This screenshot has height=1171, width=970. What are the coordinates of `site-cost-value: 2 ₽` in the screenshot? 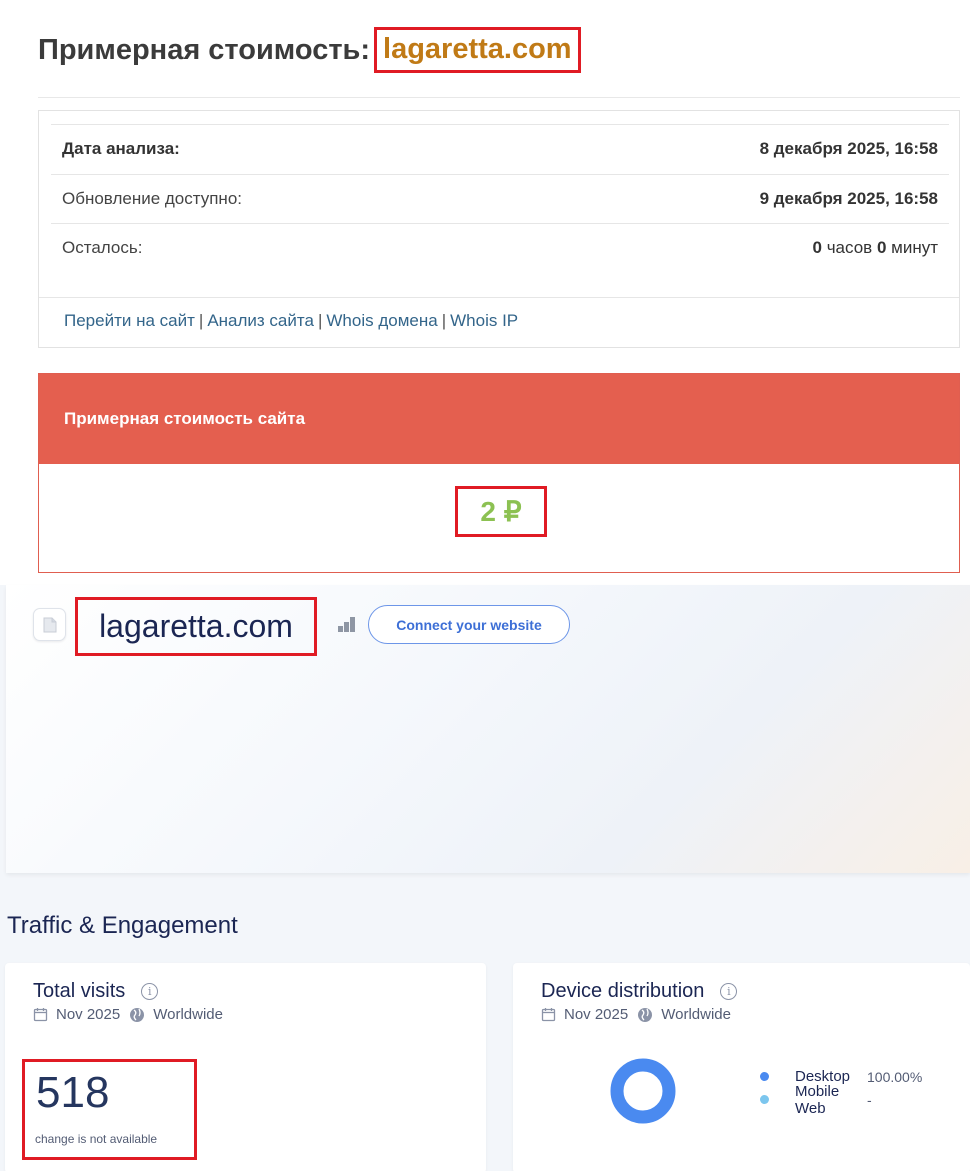 It's located at (501, 511).